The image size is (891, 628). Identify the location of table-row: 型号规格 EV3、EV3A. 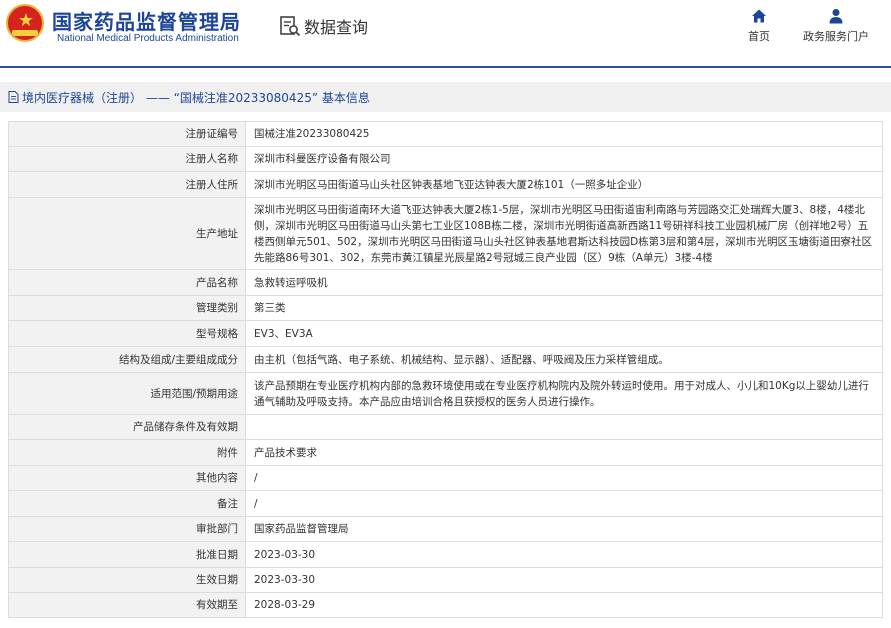
(445, 333).